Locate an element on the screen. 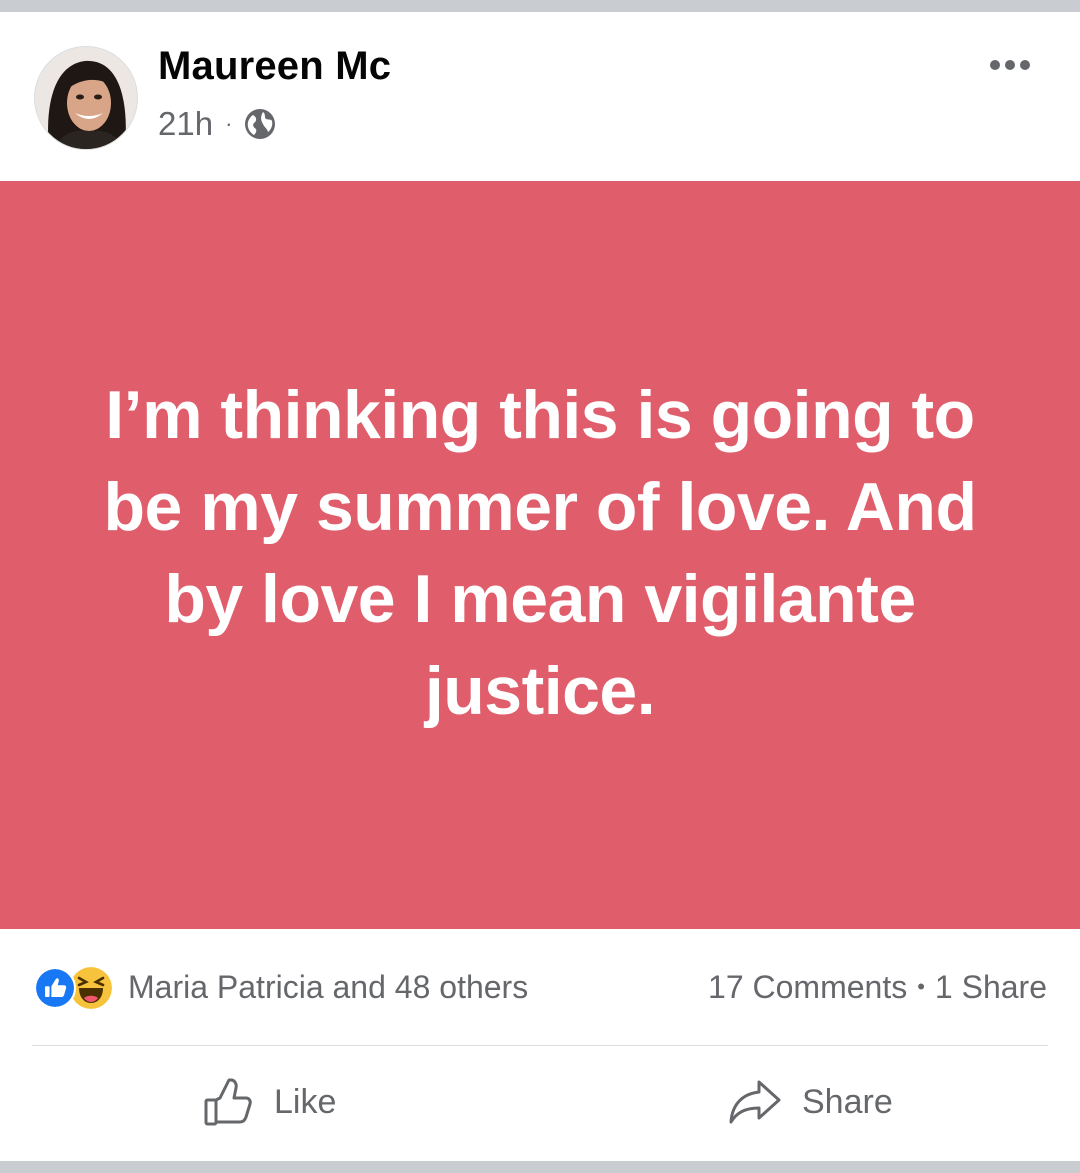 The height and width of the screenshot is (1173, 1080). haha-reaction-icon is located at coordinates (91, 988).